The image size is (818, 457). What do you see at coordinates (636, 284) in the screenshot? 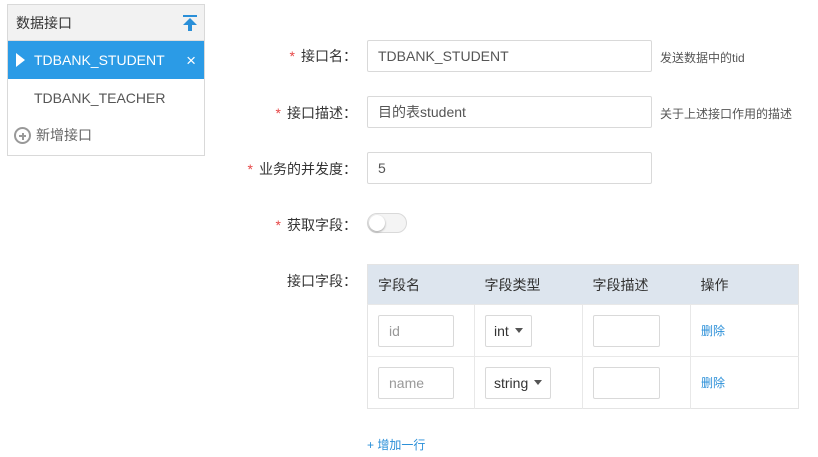
I see `col-header-field-desc: 字段描述` at bounding box center [636, 284].